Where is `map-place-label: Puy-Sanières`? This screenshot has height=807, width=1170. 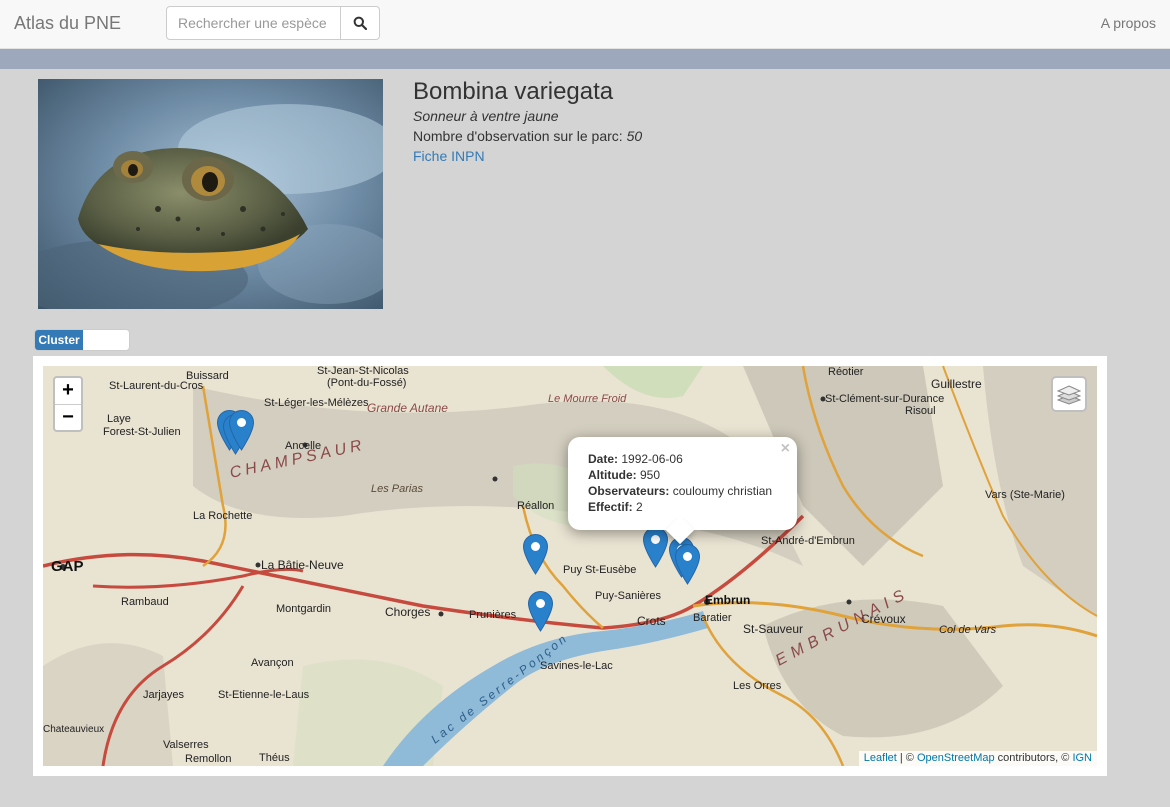 map-place-label: Puy-Sanières is located at coordinates (628, 596).